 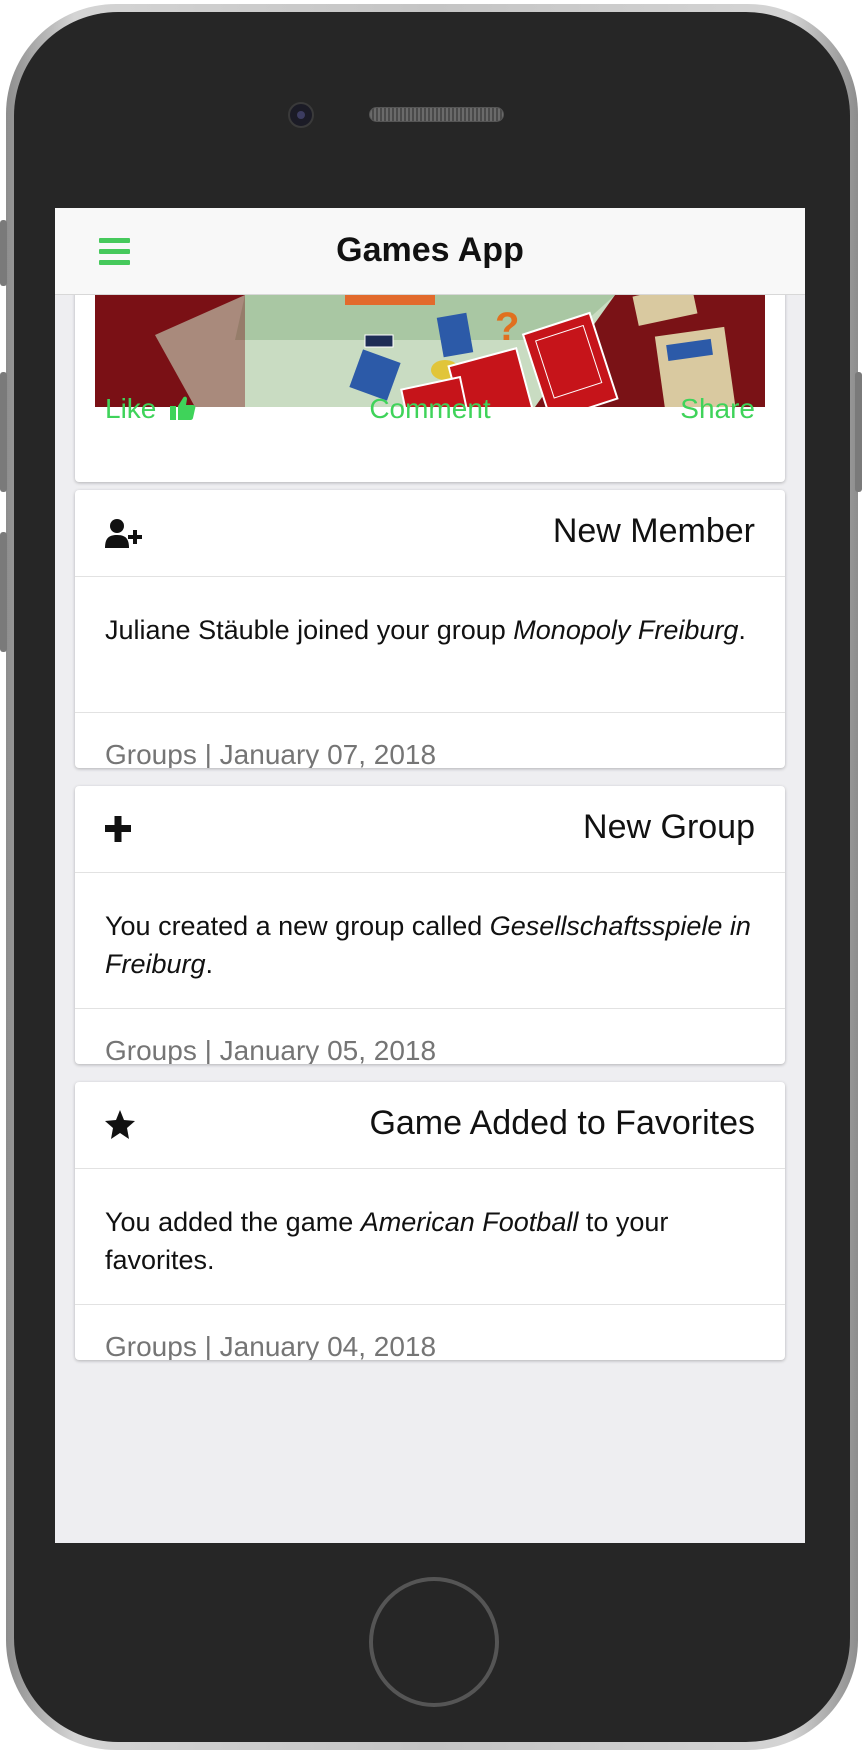 What do you see at coordinates (562, 1123) in the screenshot?
I see `notification-title: Game Added to Favorites` at bounding box center [562, 1123].